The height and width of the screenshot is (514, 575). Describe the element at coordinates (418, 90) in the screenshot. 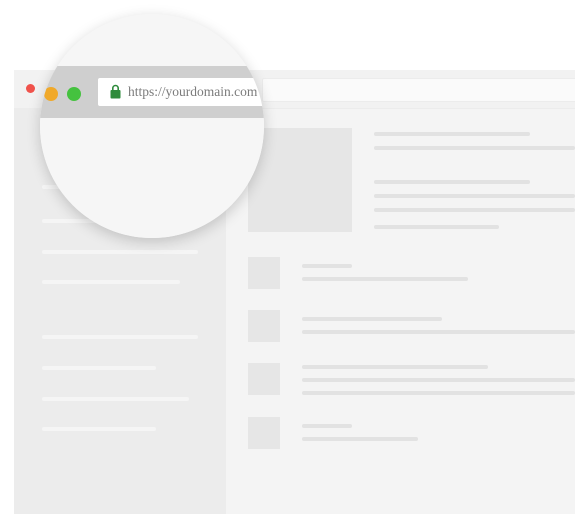

I see `address-bar-background` at that location.